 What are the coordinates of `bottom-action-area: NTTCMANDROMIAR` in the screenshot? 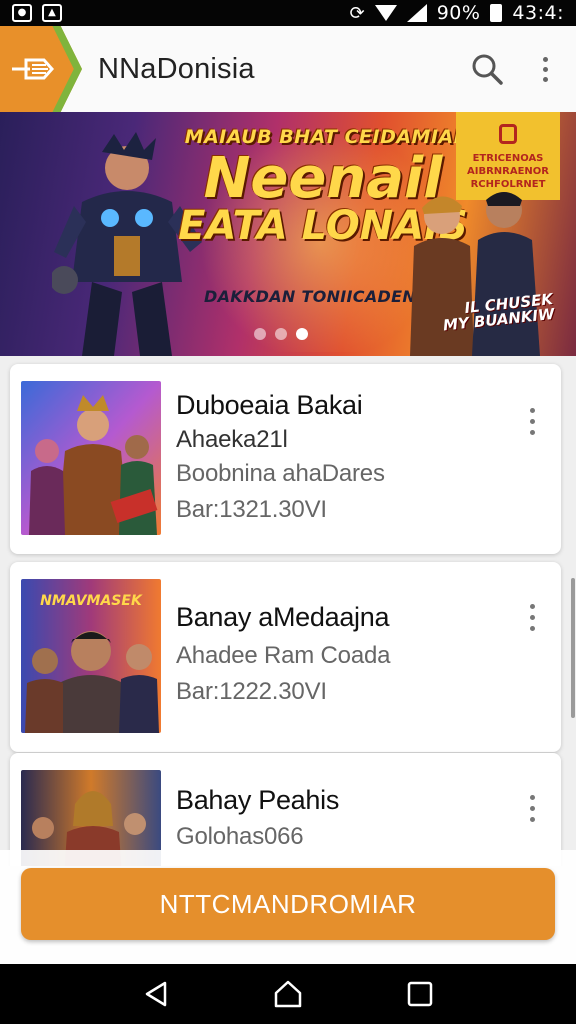 It's located at (288, 907).